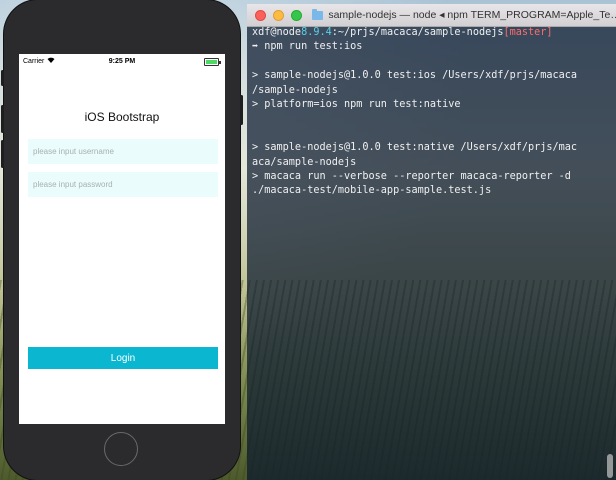 The image size is (616, 480). Describe the element at coordinates (121, 449) in the screenshot. I see `home-button` at that location.